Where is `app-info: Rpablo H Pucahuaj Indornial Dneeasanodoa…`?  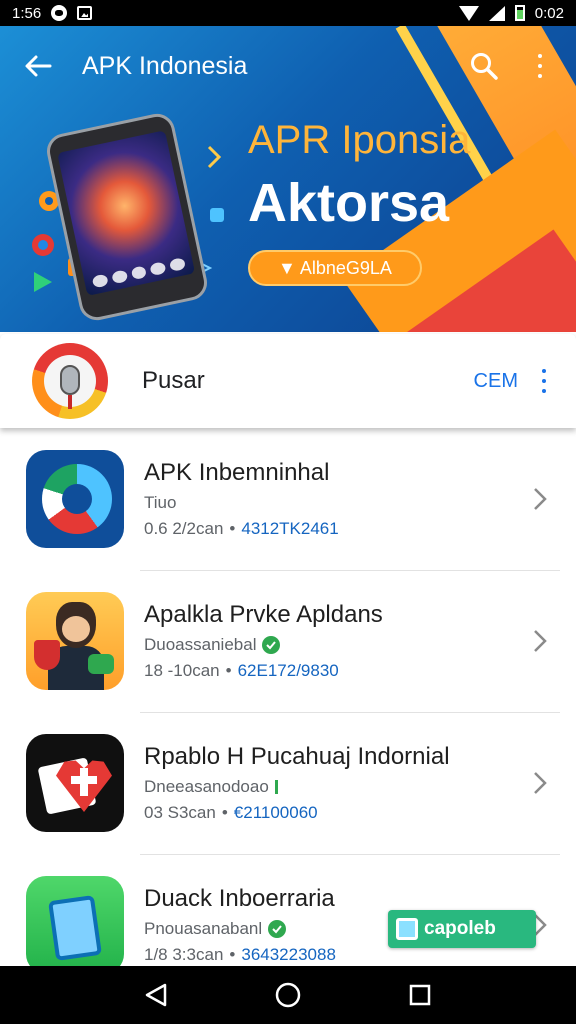 app-info: Rpablo H Pucahuaj Indornial Dneeasanodoa… is located at coordinates (337, 783).